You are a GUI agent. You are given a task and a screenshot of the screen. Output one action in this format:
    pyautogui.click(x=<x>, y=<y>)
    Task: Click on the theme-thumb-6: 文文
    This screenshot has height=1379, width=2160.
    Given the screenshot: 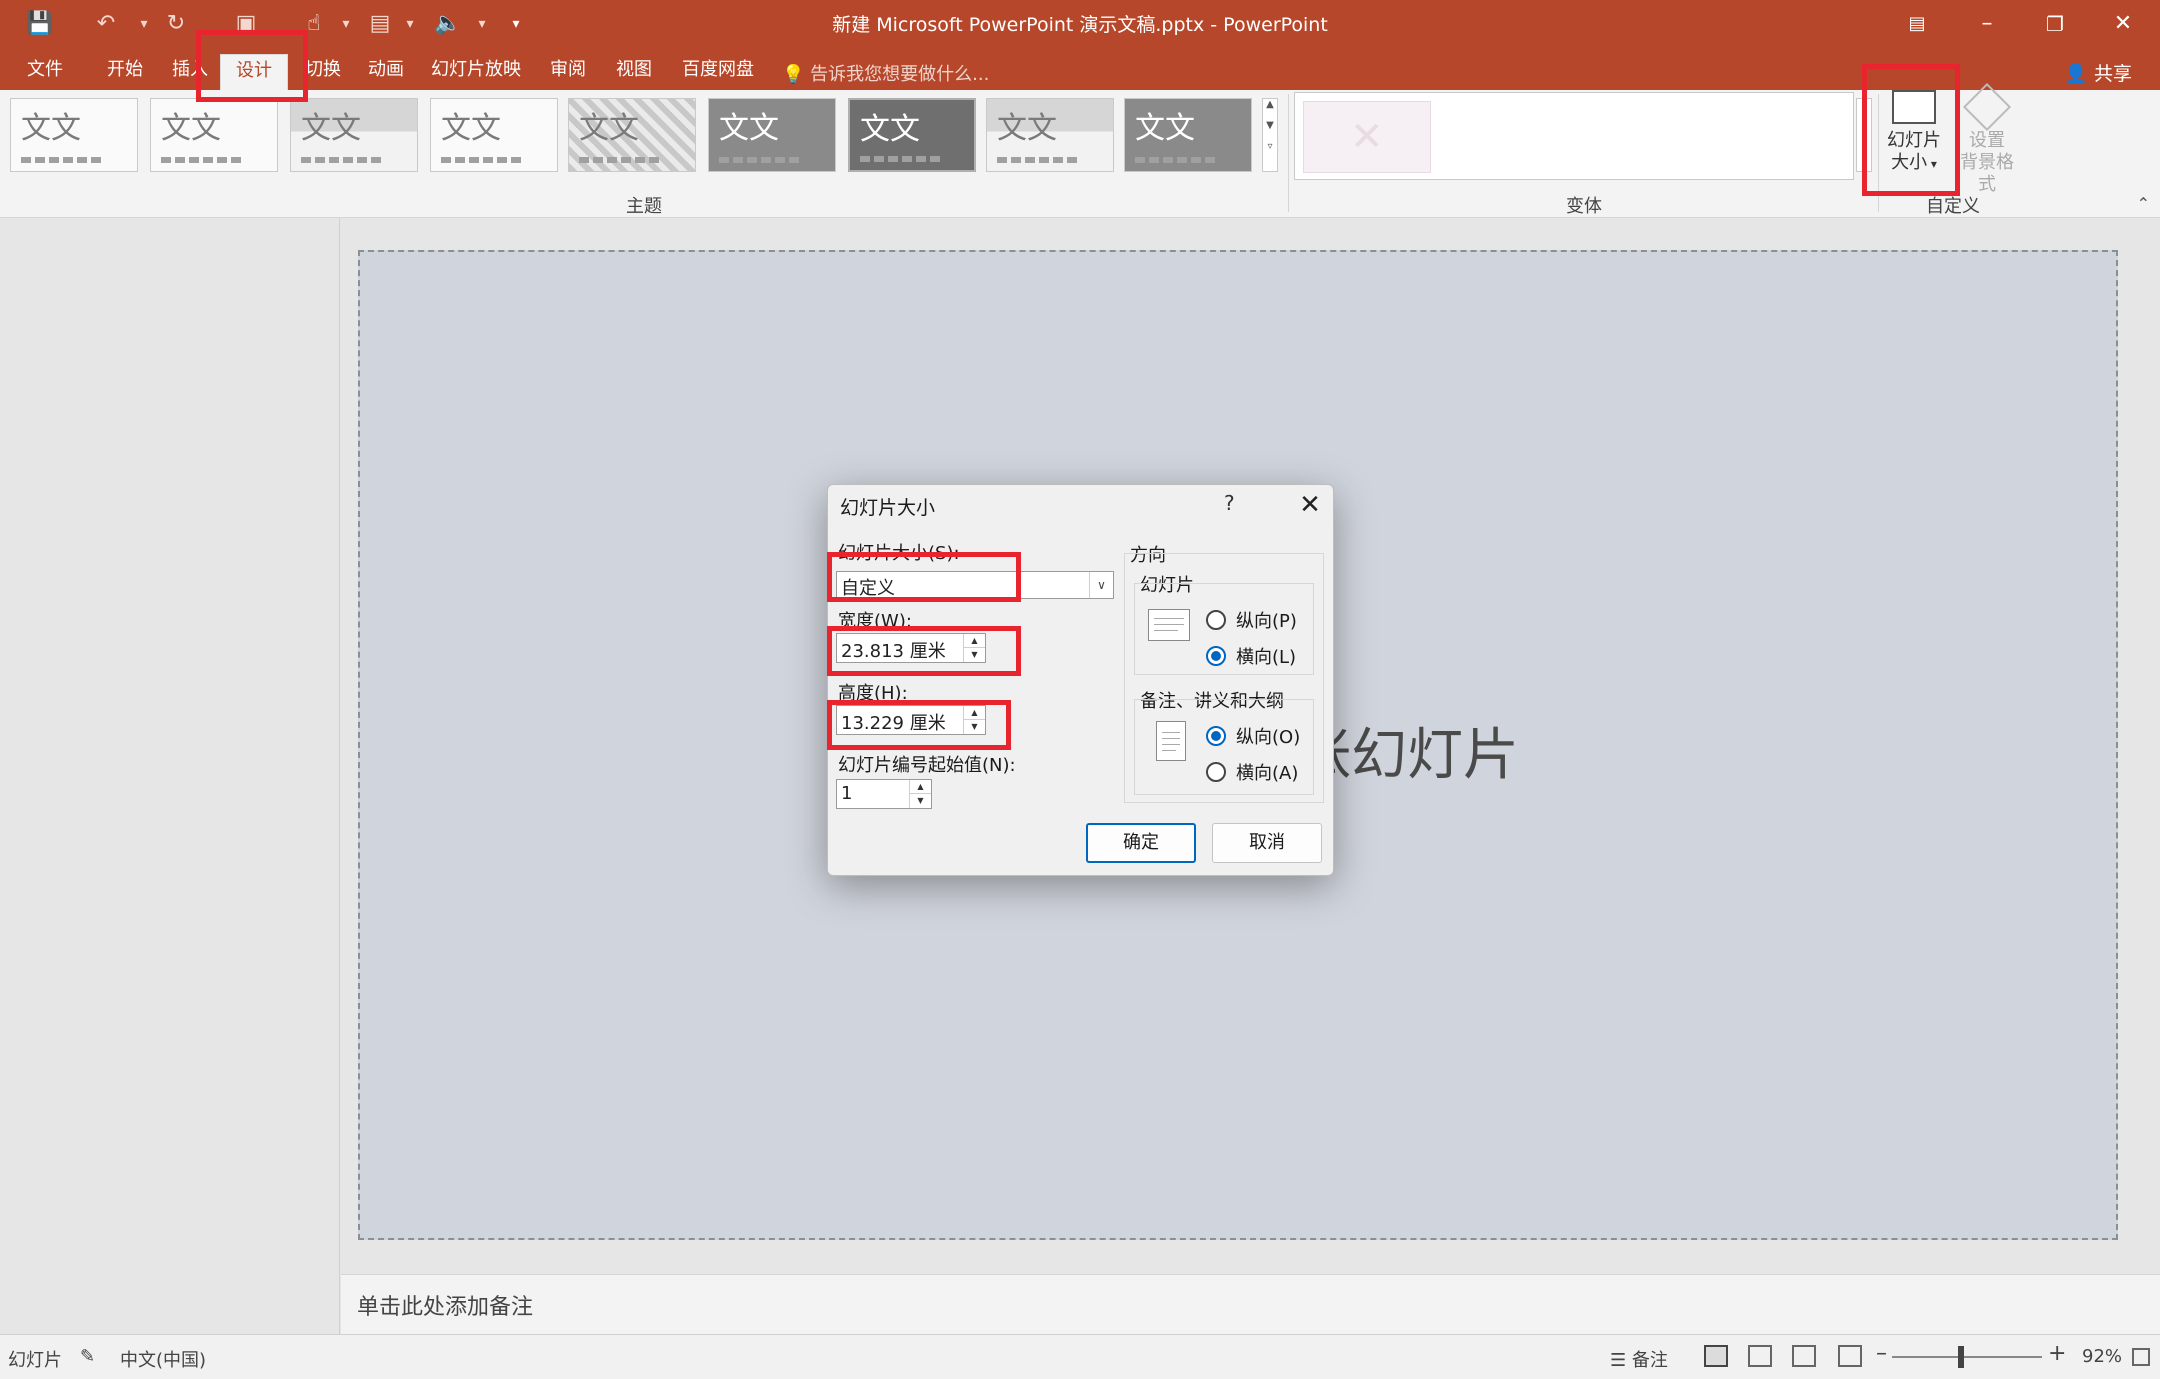 What is the action you would take?
    pyautogui.click(x=772, y=135)
    